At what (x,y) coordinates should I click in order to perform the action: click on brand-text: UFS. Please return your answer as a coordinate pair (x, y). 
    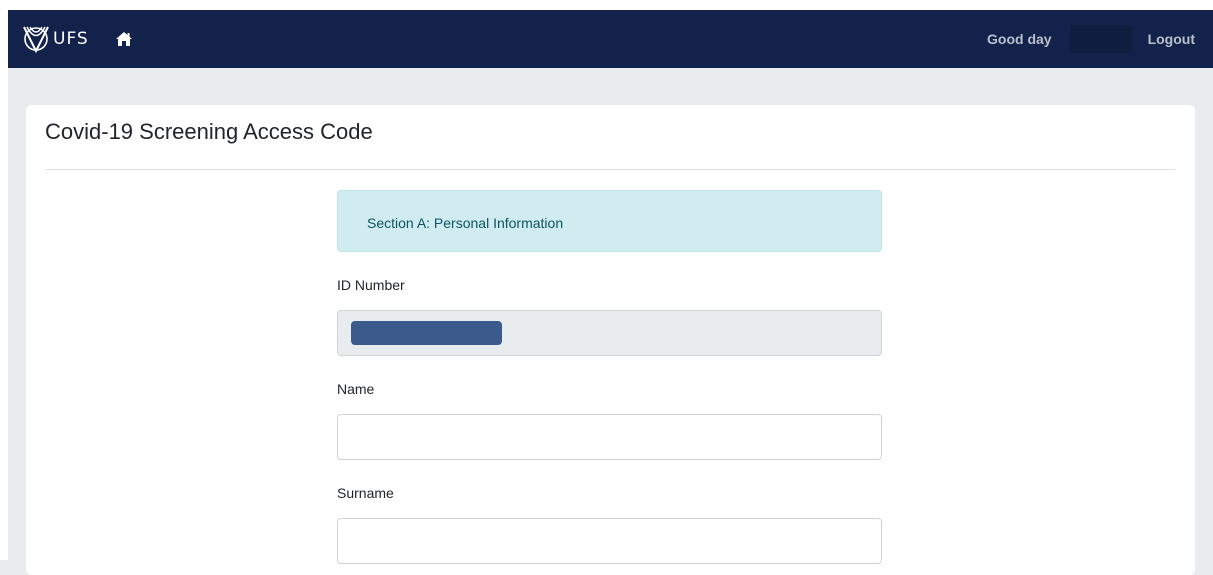
    Looking at the image, I should click on (71, 39).